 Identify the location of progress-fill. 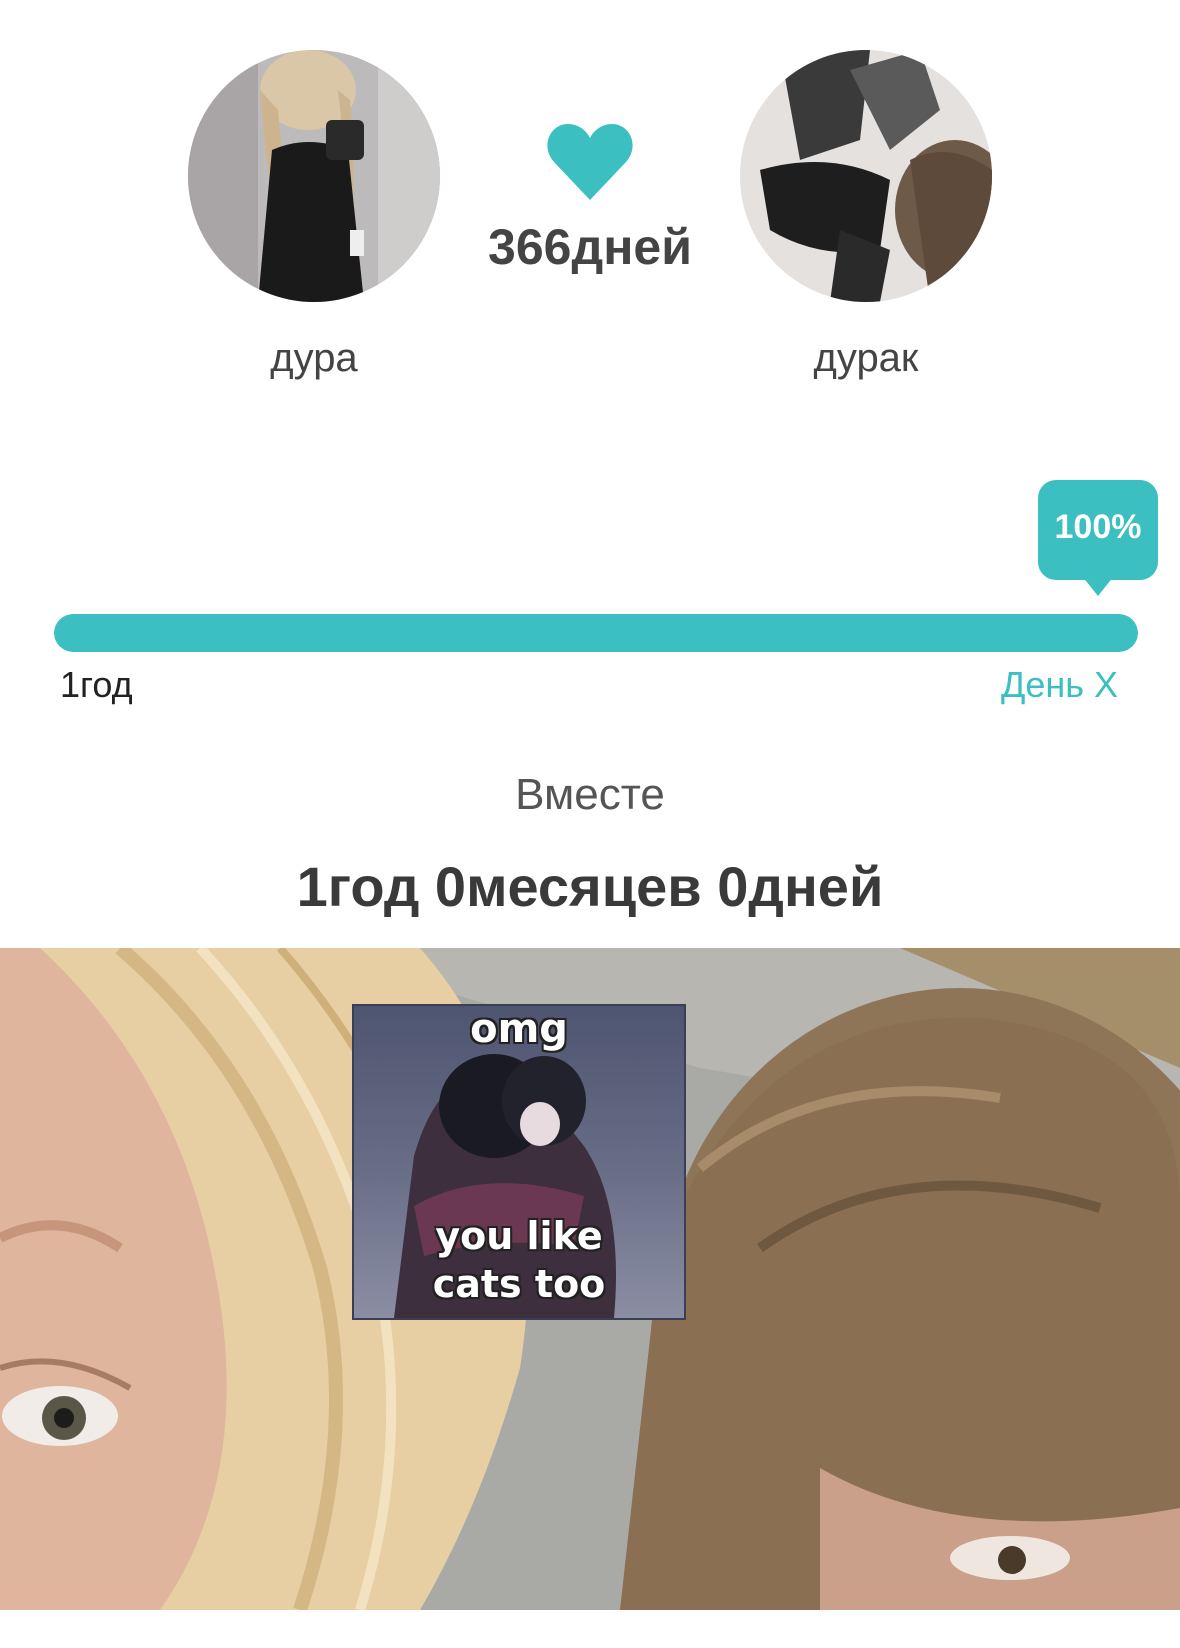
(596, 633).